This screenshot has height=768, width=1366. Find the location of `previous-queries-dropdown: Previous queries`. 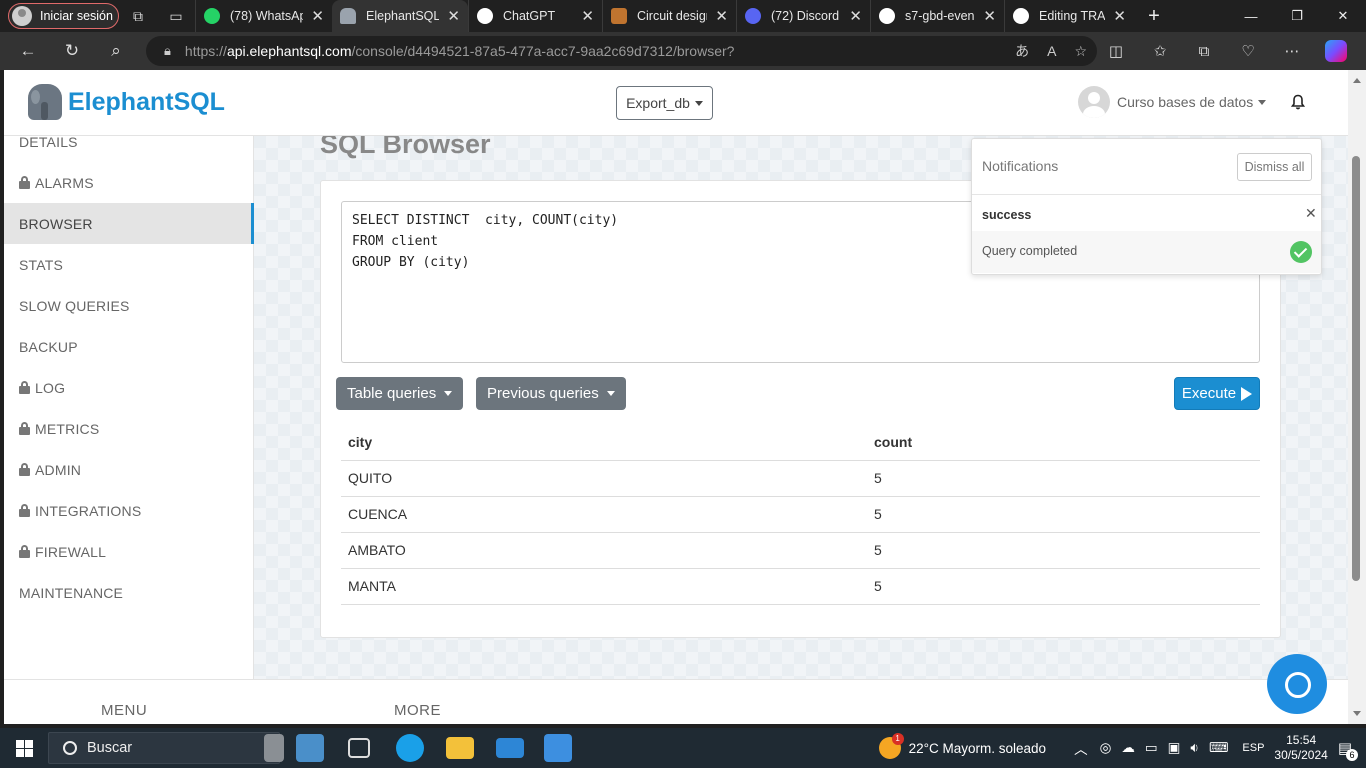

previous-queries-dropdown: Previous queries is located at coordinates (551, 393).